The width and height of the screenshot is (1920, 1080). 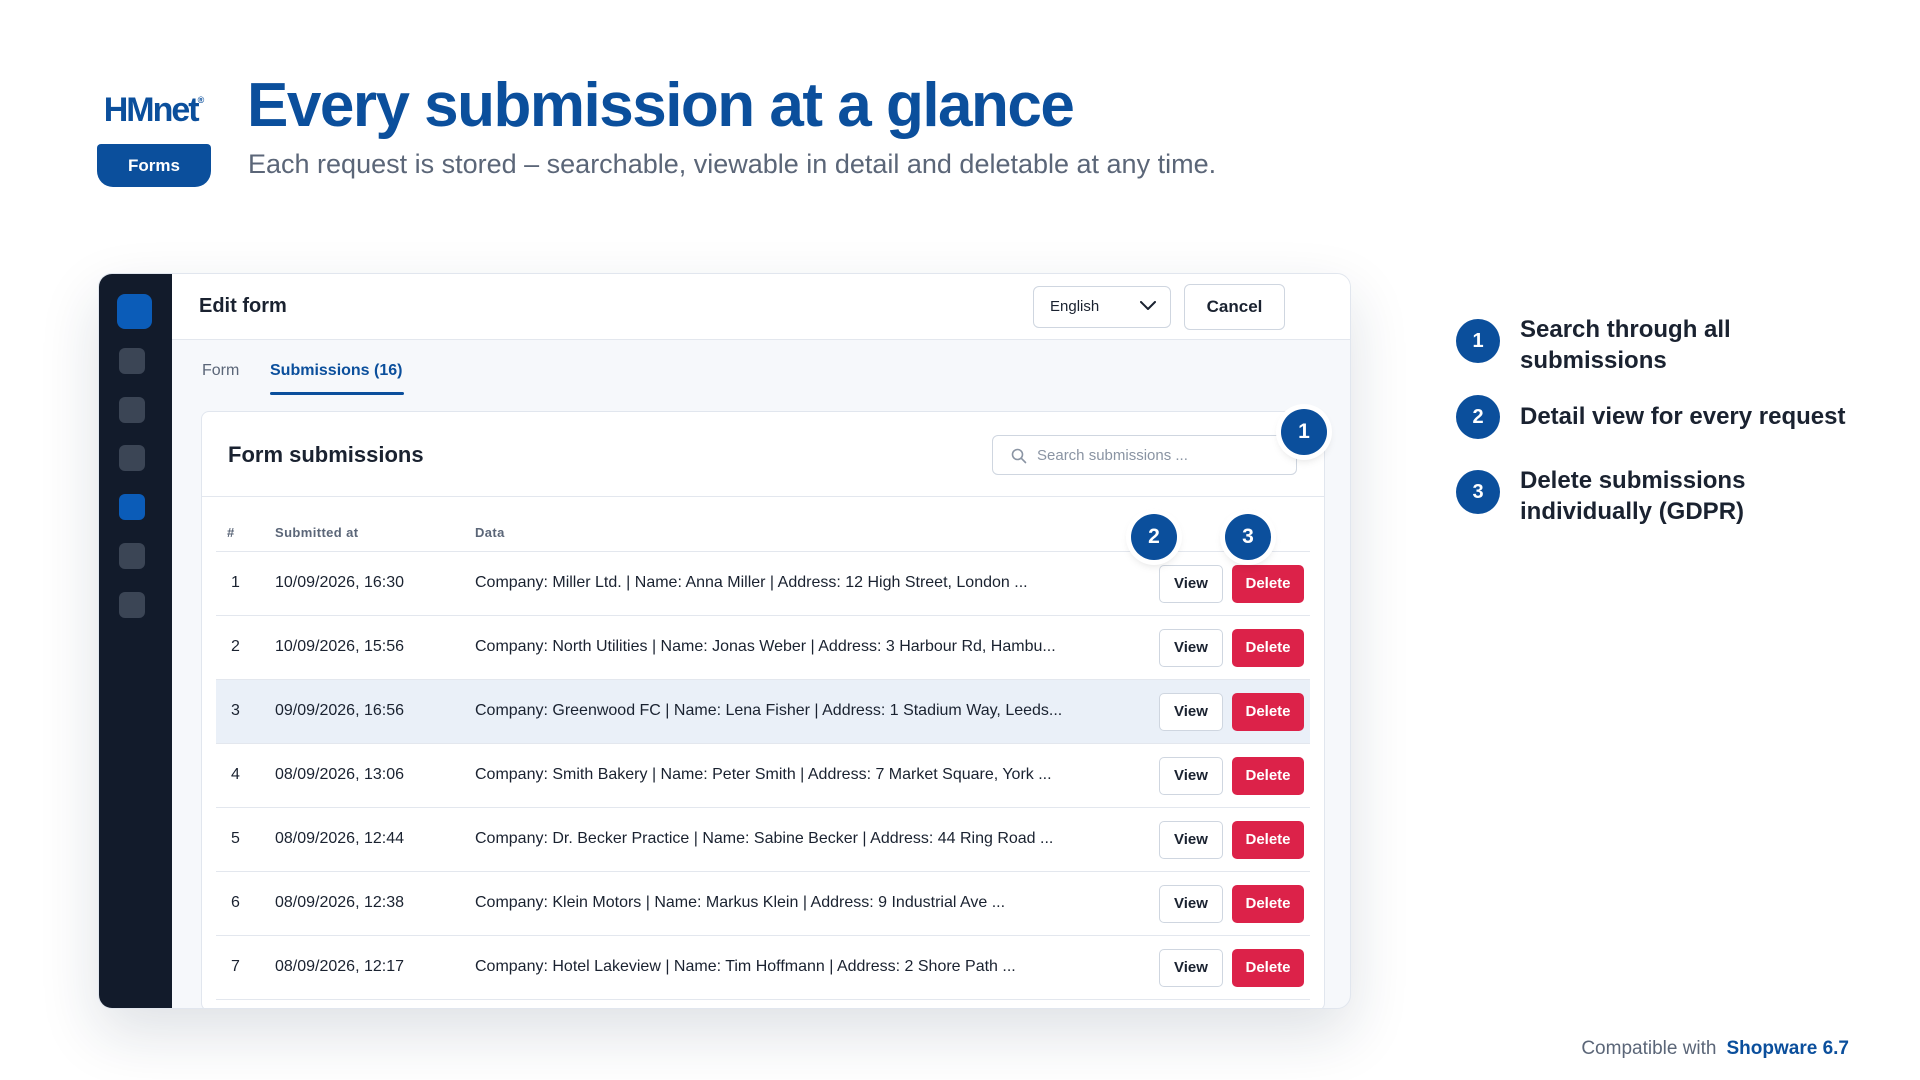 I want to click on row-number: 3, so click(x=235, y=710).